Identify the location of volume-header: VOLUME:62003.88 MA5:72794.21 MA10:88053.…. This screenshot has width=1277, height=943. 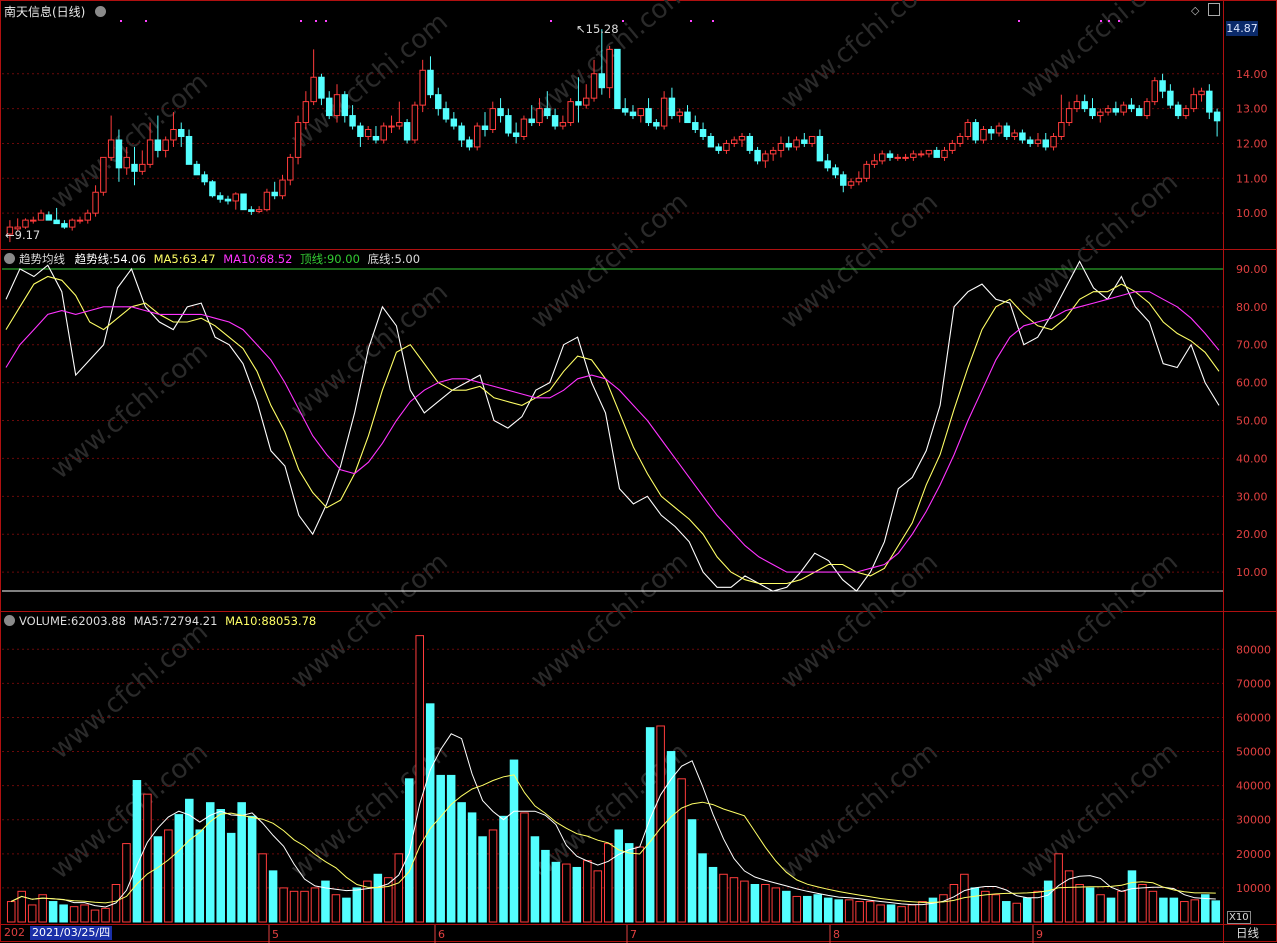
(160, 621).